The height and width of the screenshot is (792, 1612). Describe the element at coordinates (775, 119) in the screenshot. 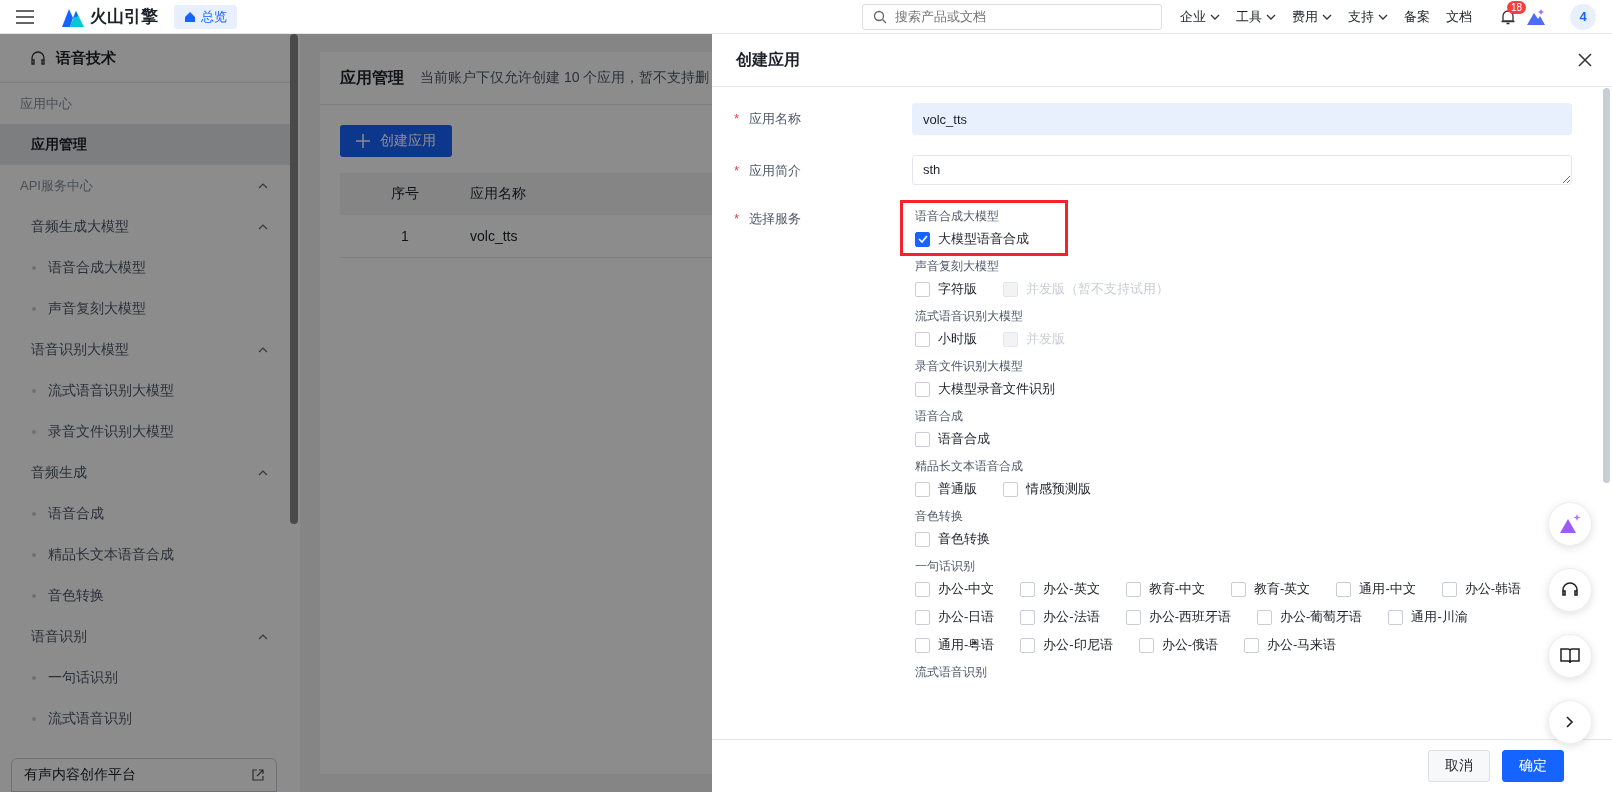

I see `field-label: 应用名称` at that location.